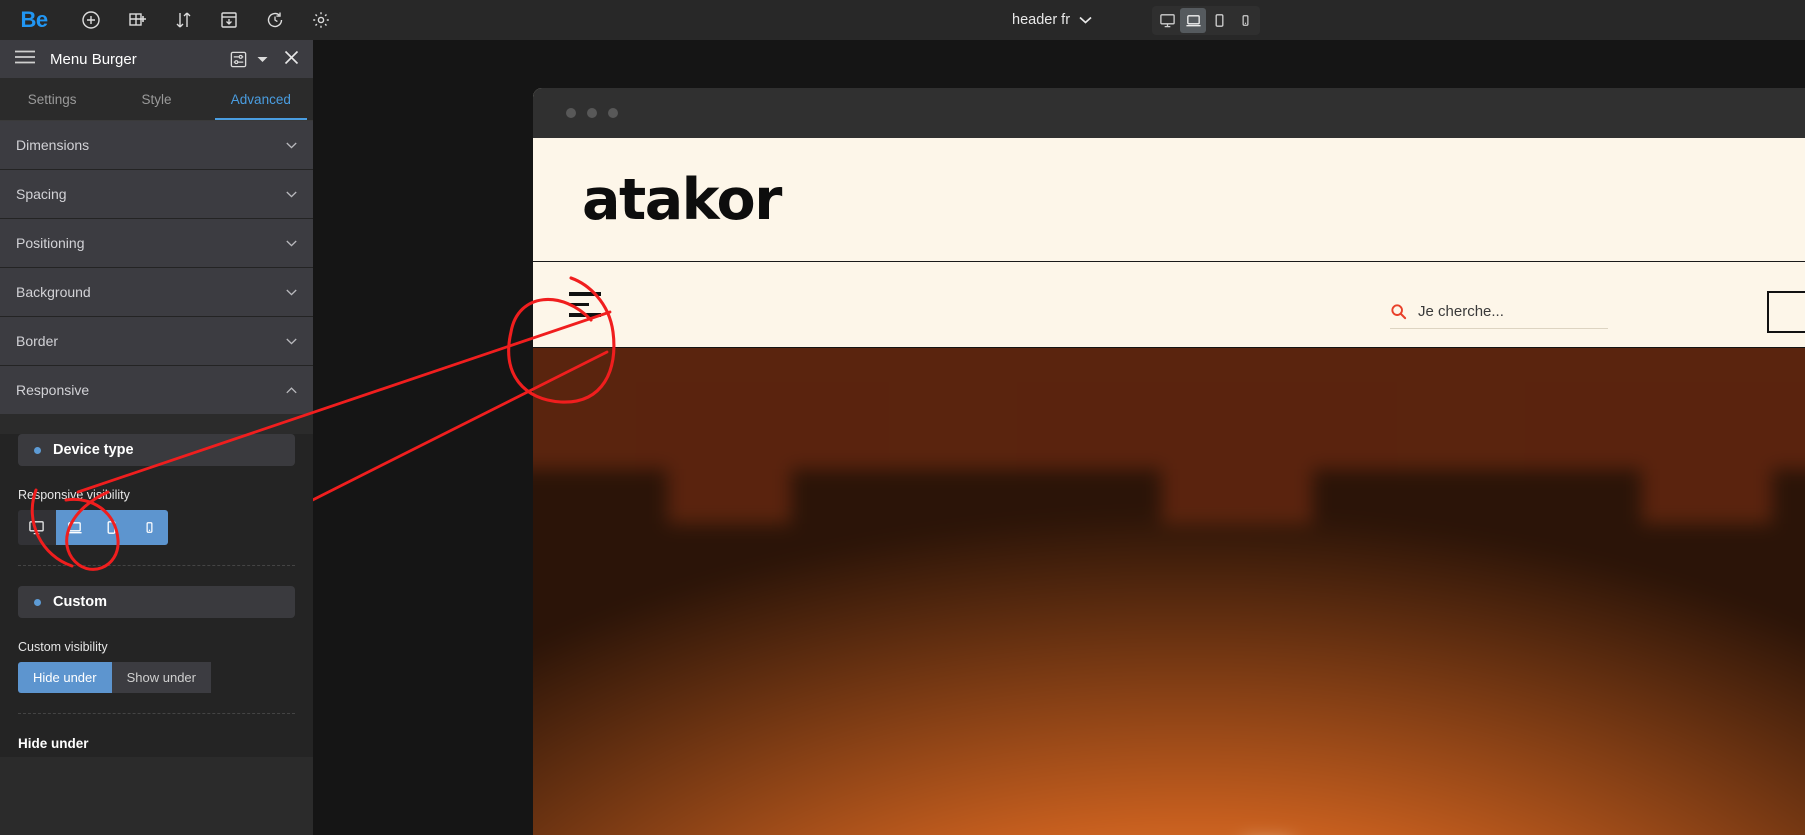 The width and height of the screenshot is (1805, 835). I want to click on responsive-visibility-toggle-group, so click(93, 527).